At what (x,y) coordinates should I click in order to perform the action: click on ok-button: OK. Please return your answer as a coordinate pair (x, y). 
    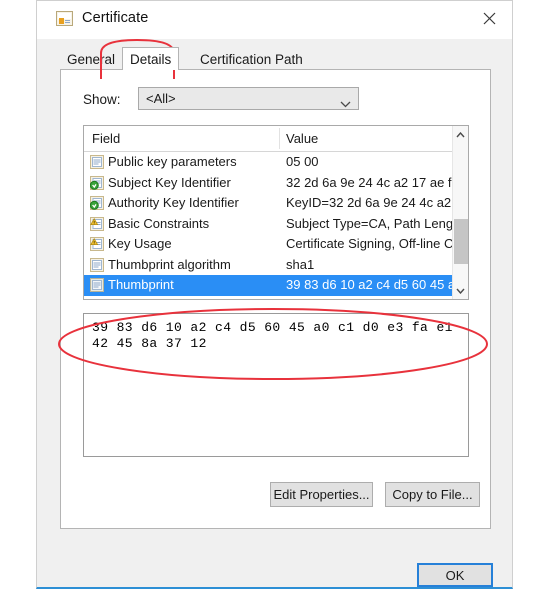
    Looking at the image, I should click on (455, 575).